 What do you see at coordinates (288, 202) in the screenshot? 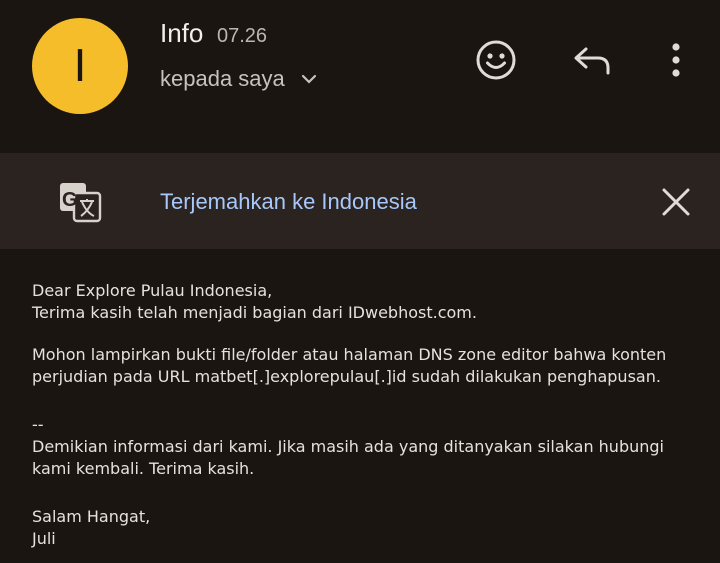
I see `translate-link: Terjemahkan ke Indonesia` at bounding box center [288, 202].